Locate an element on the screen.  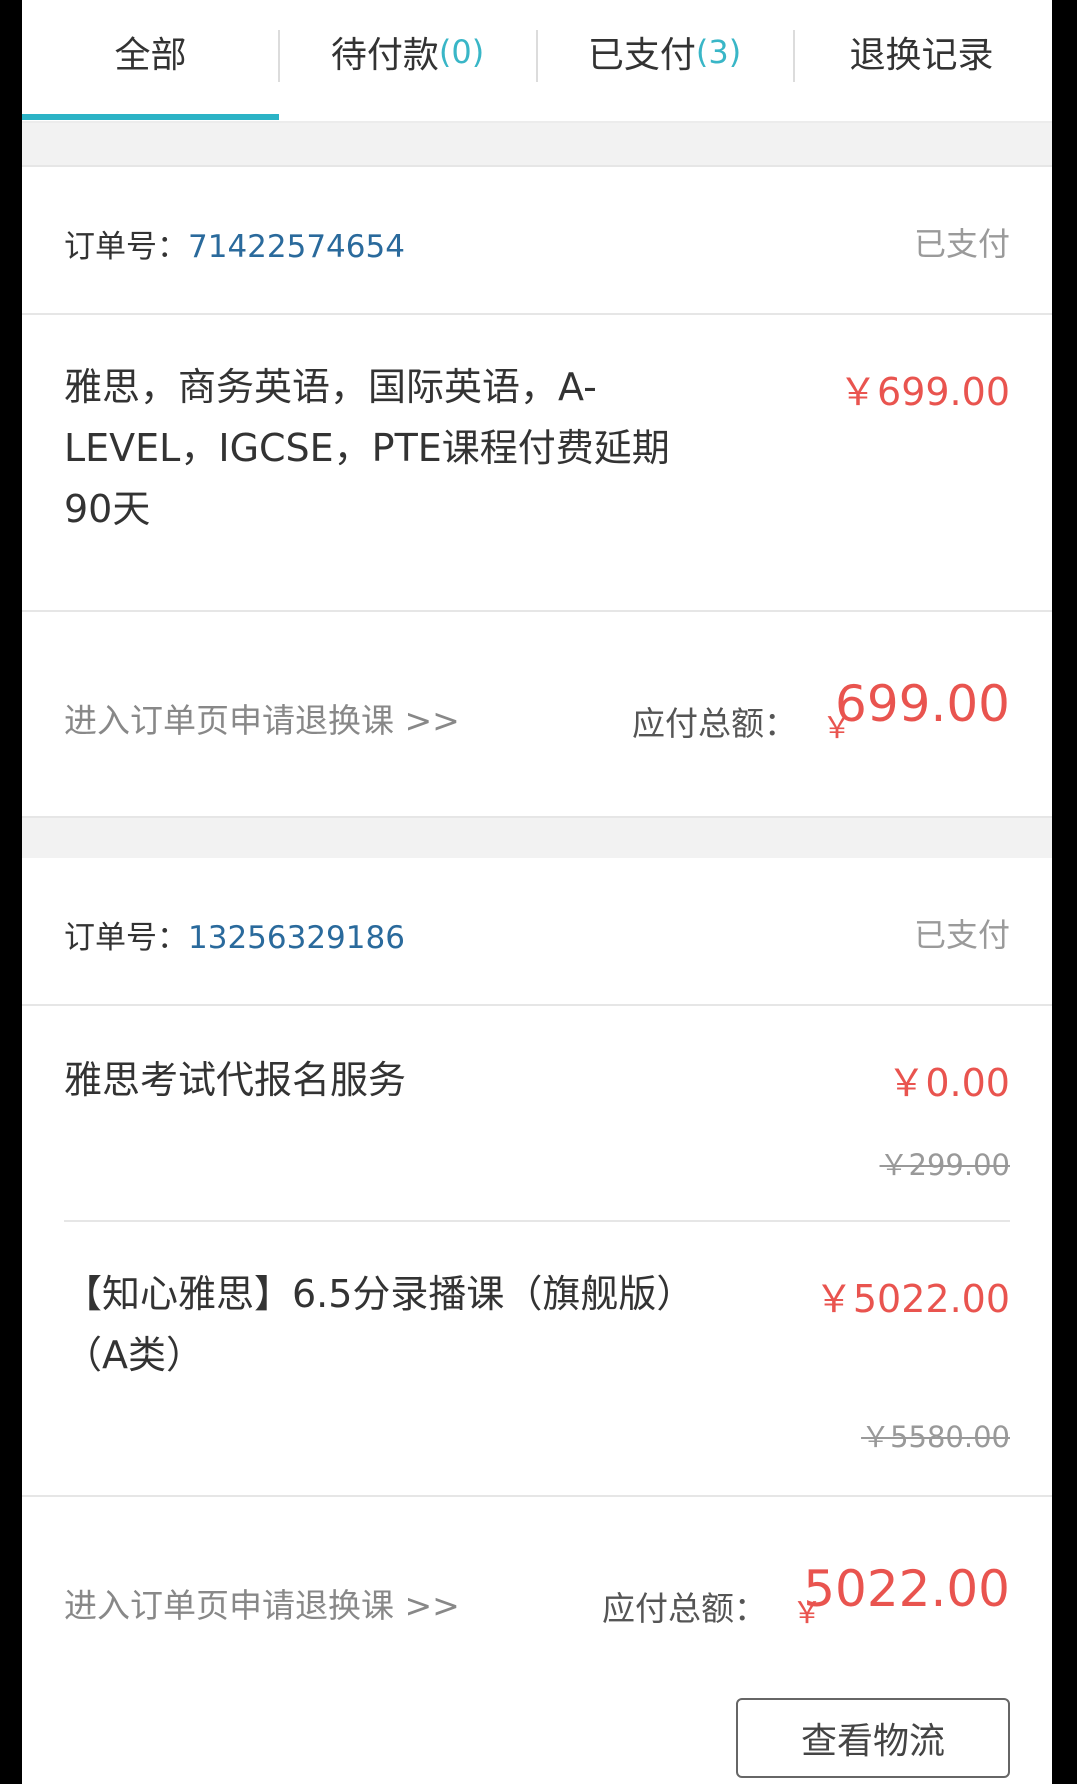
tab-refund-records: 退换记录 is located at coordinates (921, 52).